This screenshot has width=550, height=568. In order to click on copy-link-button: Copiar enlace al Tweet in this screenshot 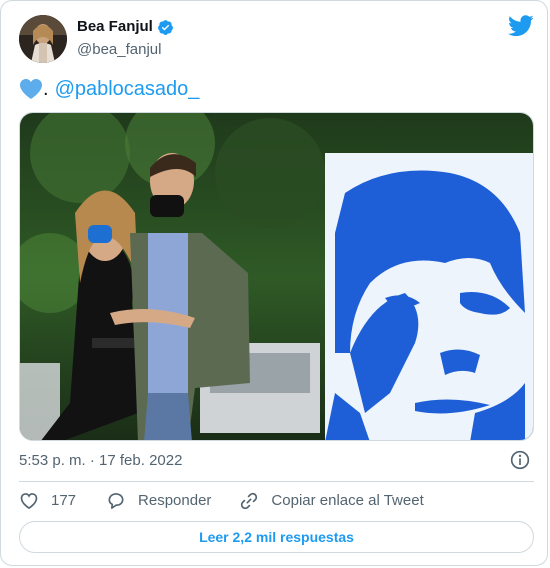, I will do `click(331, 501)`.